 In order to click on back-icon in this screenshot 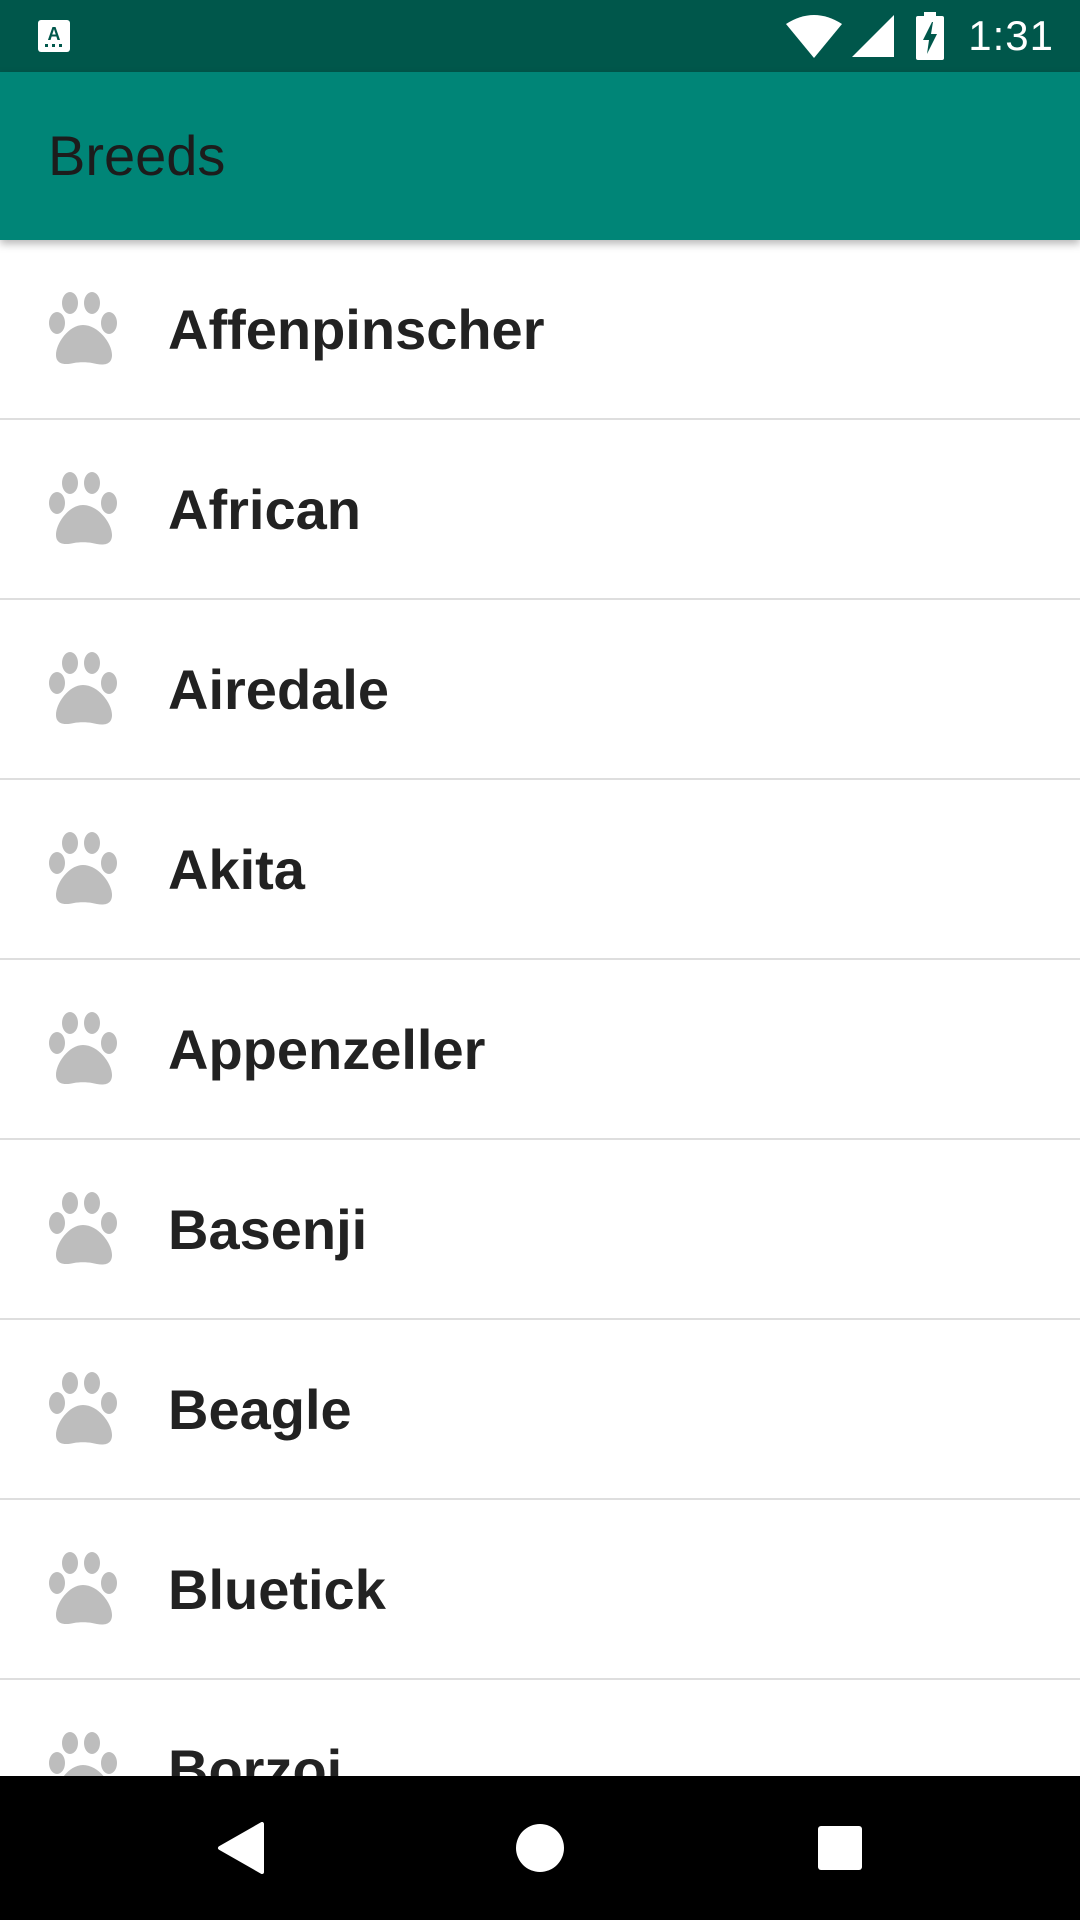, I will do `click(241, 1848)`.